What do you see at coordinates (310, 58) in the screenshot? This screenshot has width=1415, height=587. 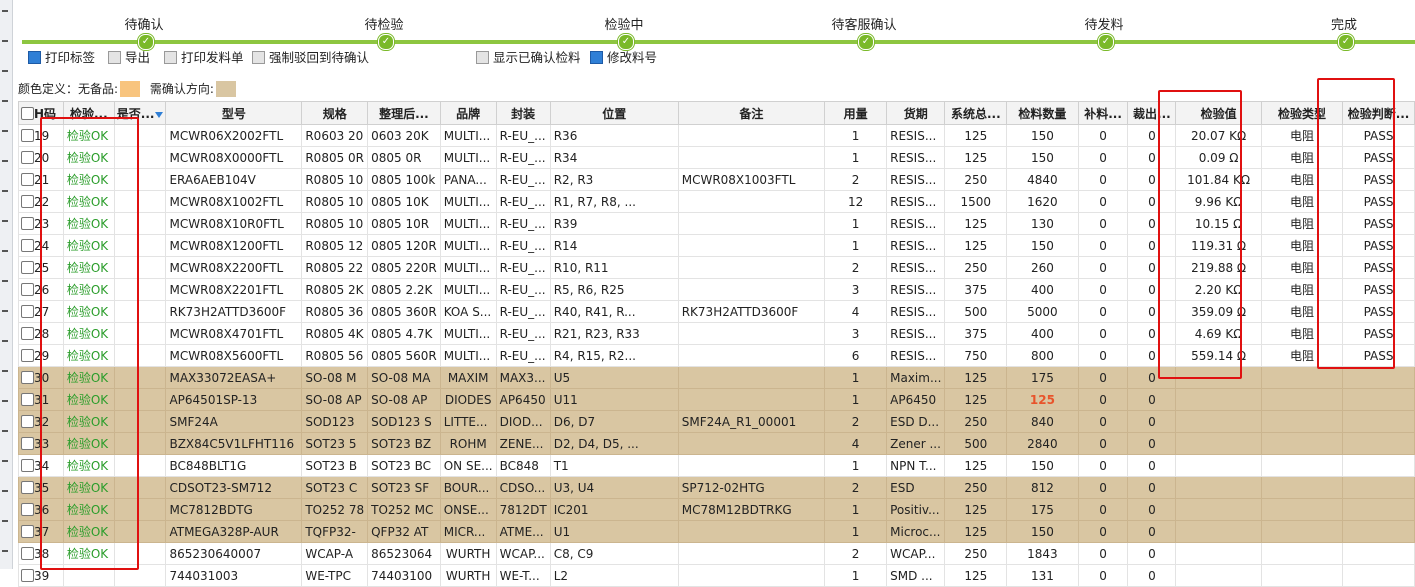 I see `force-reject-button: 强制驳回到待确认` at bounding box center [310, 58].